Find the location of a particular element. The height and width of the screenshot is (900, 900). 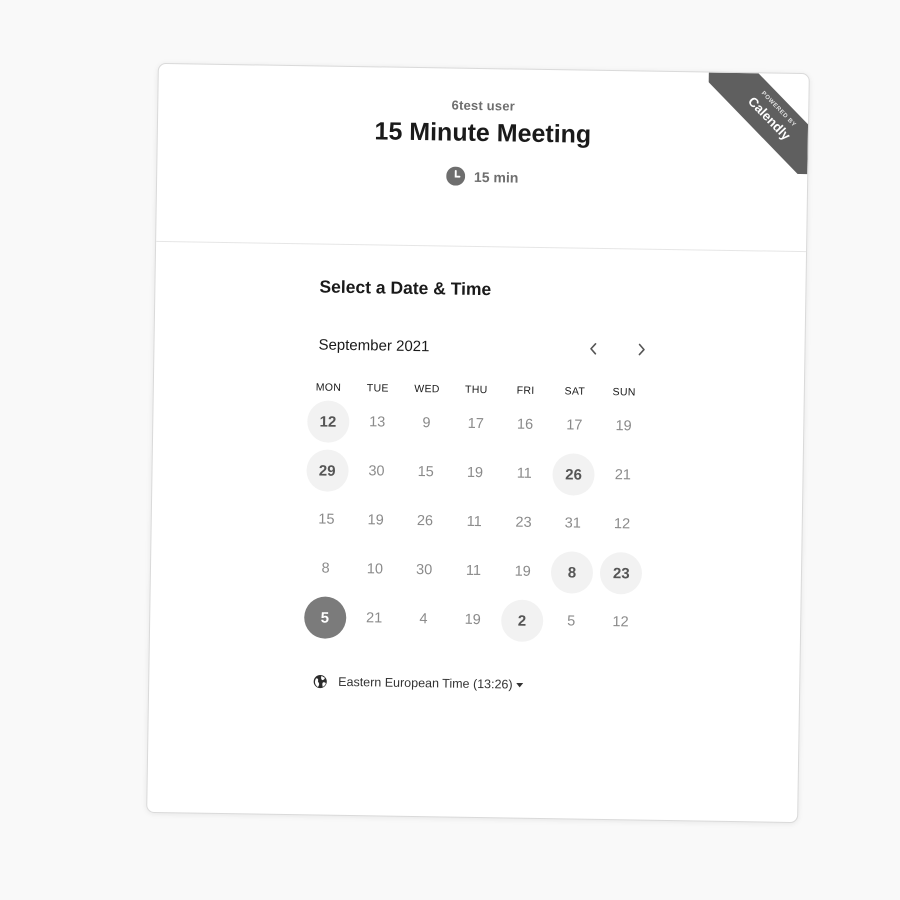

calendar-day-cell: 31 is located at coordinates (573, 523).